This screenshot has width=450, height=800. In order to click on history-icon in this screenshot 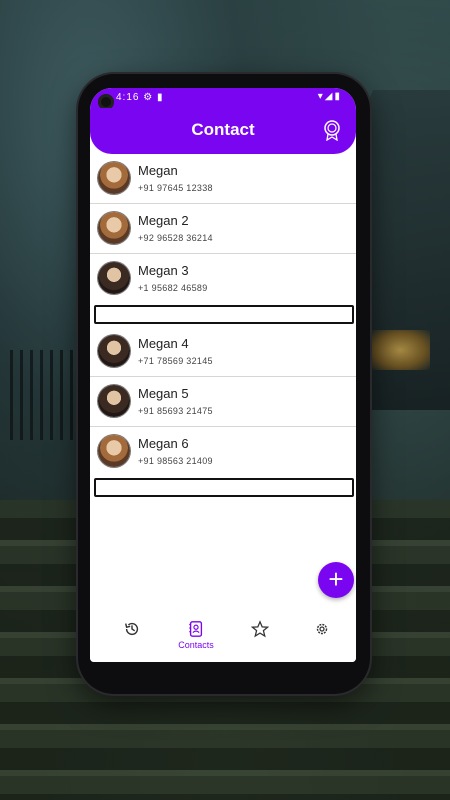, I will do `click(132, 629)`.